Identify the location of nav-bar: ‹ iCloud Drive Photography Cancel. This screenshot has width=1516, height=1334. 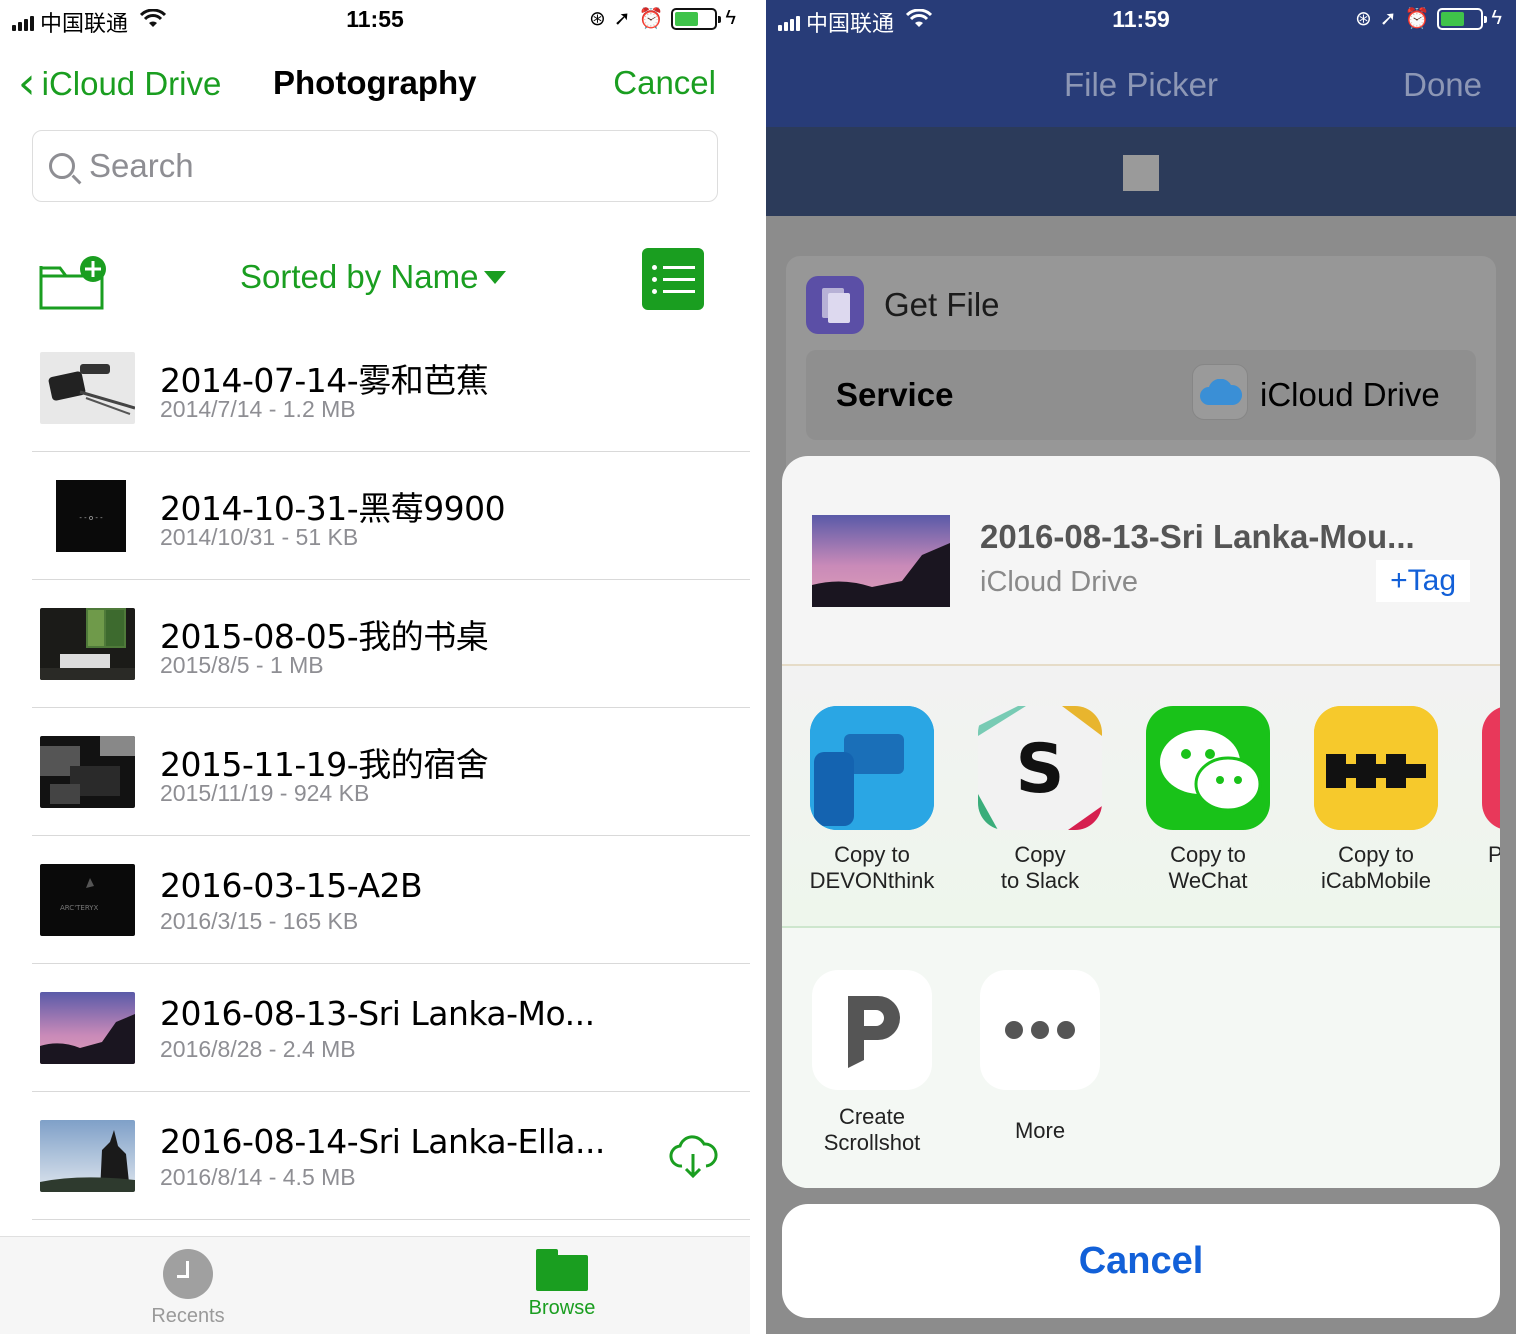
(375, 86).